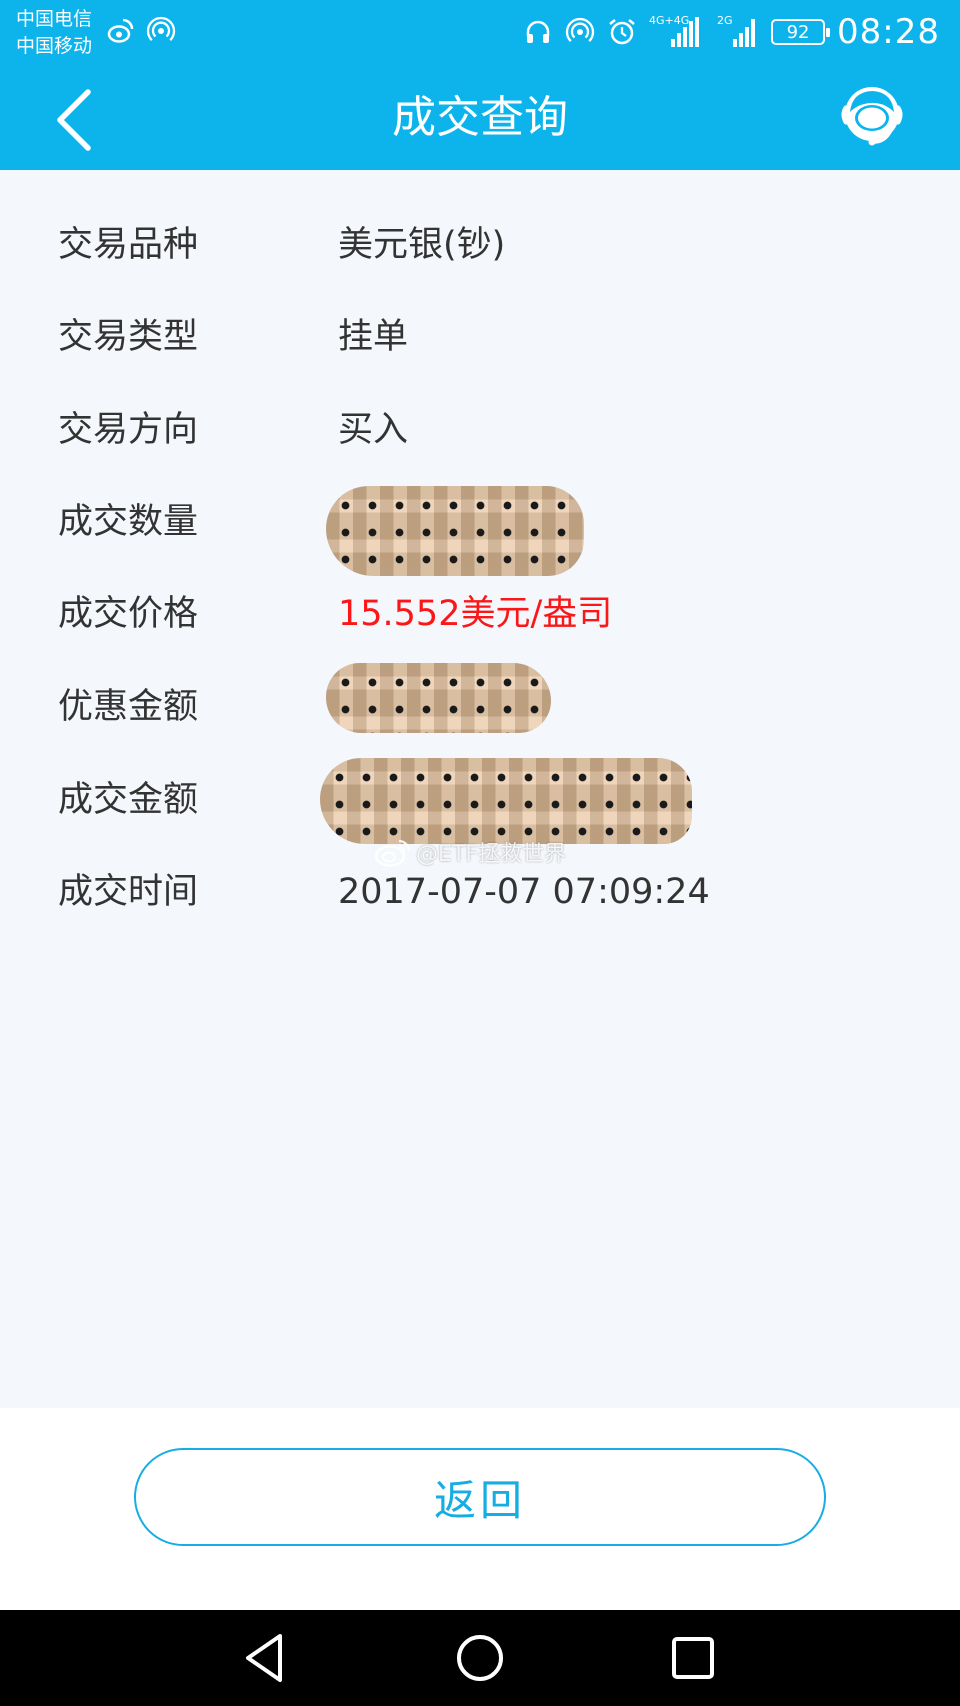 The height and width of the screenshot is (1706, 960). What do you see at coordinates (120, 30) in the screenshot?
I see `weibo-notification-icon` at bounding box center [120, 30].